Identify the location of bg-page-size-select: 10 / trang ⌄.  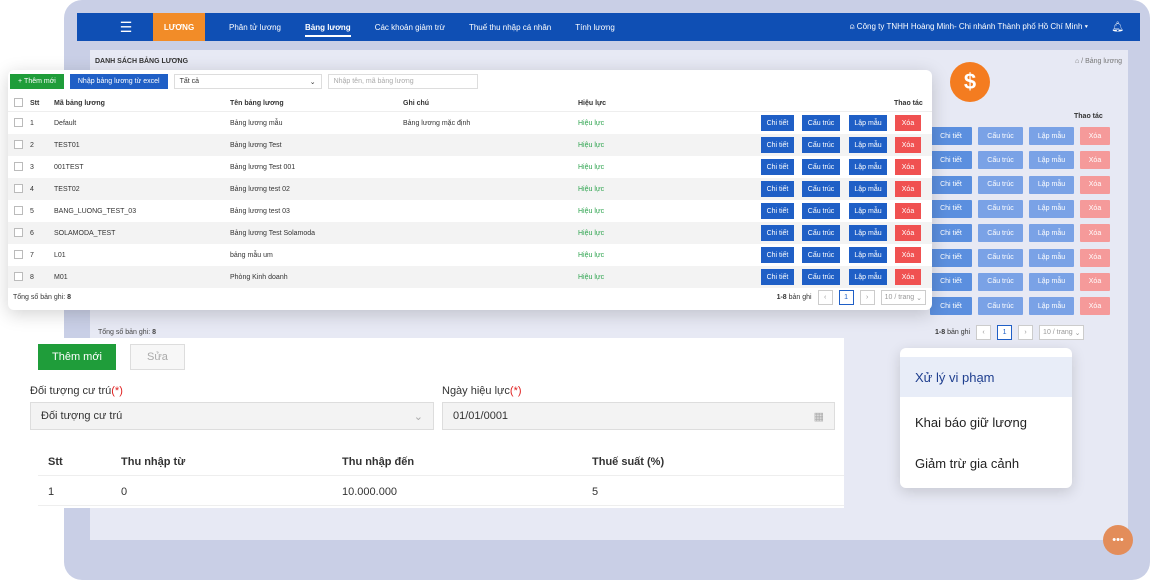
(1062, 332).